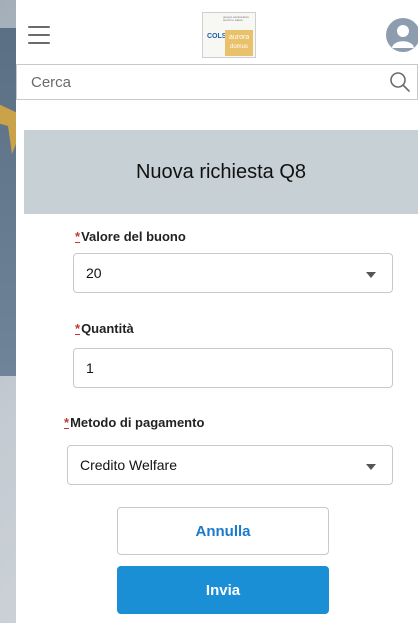 The width and height of the screenshot is (418, 623). What do you see at coordinates (239, 37) in the screenshot?
I see `logo-aurora-text: aurora` at bounding box center [239, 37].